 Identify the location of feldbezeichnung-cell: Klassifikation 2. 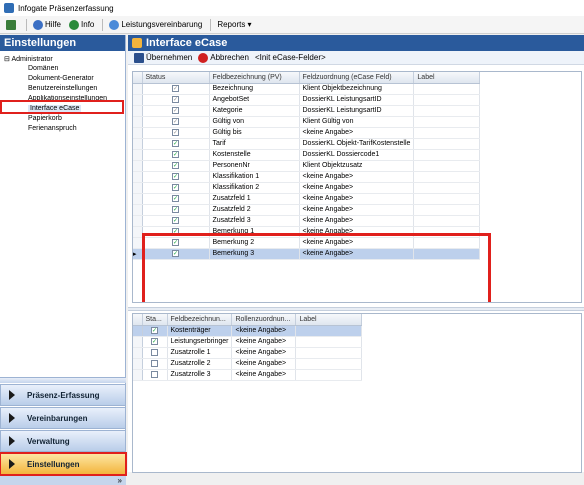
(254, 188).